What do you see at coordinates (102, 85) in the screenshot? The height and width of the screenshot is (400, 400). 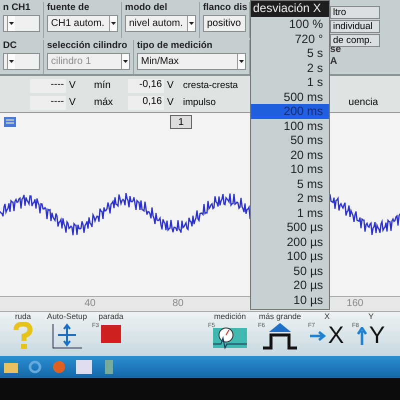 I see `measure-label: mín` at bounding box center [102, 85].